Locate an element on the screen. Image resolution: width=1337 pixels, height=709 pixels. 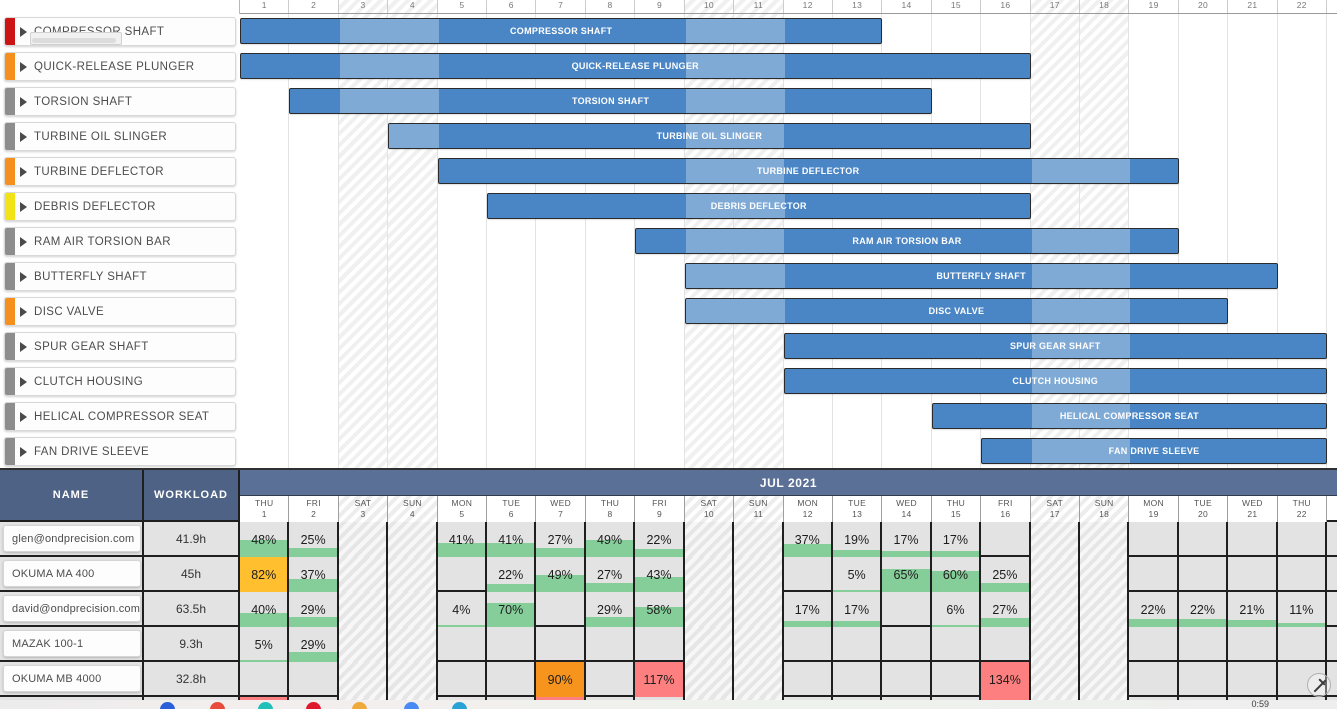
gantt-date-cell: MON5 is located at coordinates (463, 6).